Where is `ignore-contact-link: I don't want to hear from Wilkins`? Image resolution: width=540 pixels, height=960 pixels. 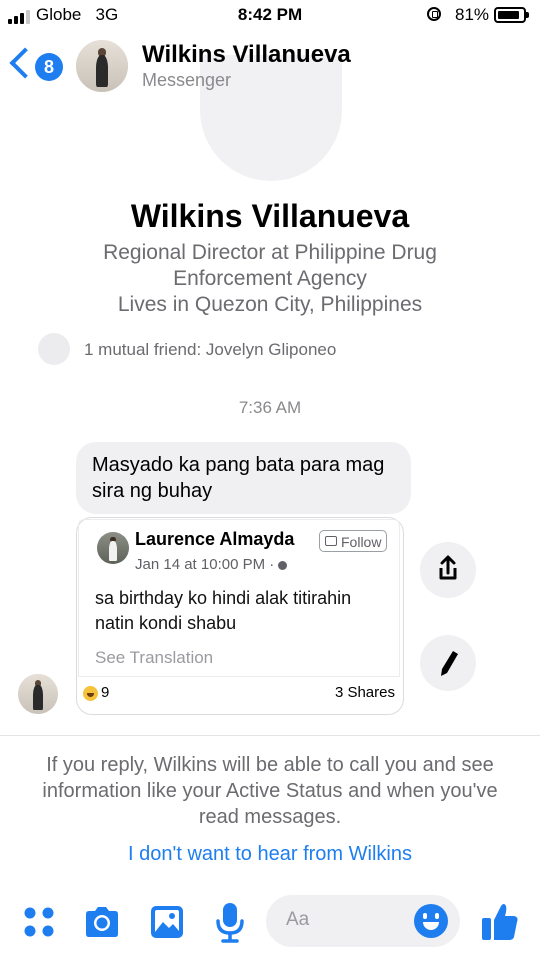
ignore-contact-link: I don't want to hear from Wilkins is located at coordinates (270, 854).